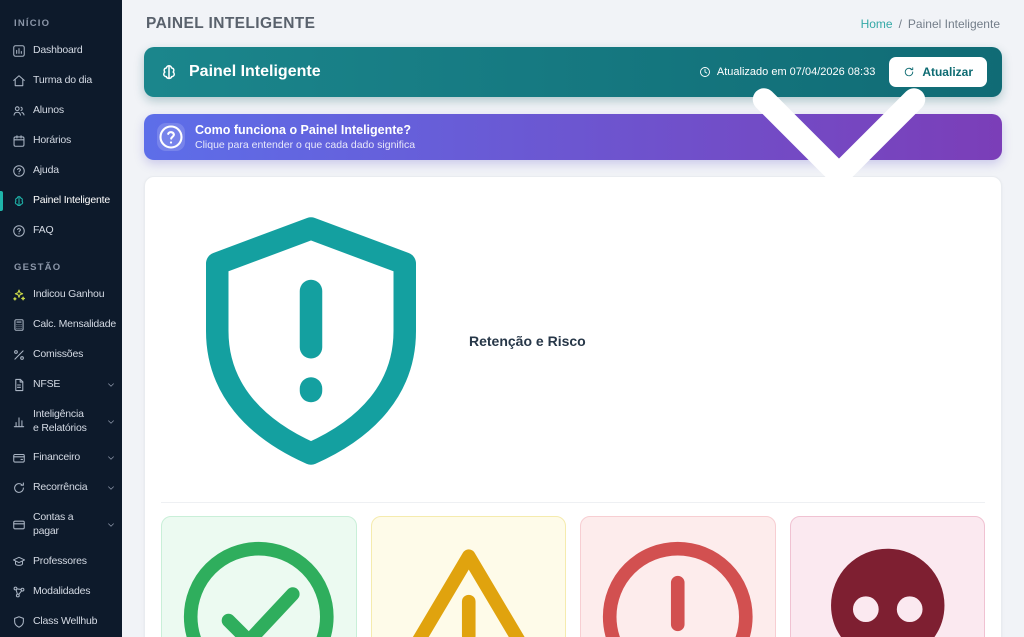 The width and height of the screenshot is (1024, 637). I want to click on sidebar-item-label: Class Wellhub, so click(65, 620).